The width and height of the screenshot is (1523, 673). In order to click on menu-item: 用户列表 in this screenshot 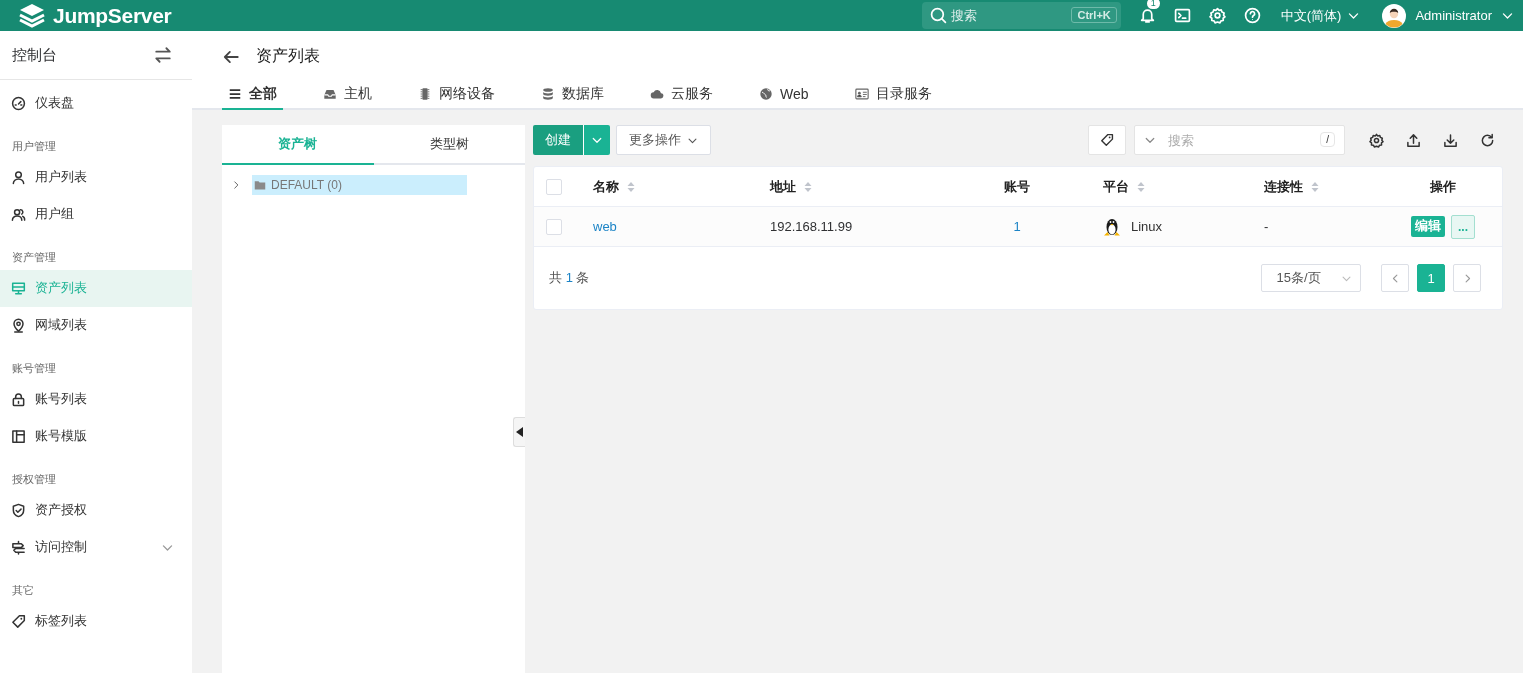, I will do `click(96, 177)`.